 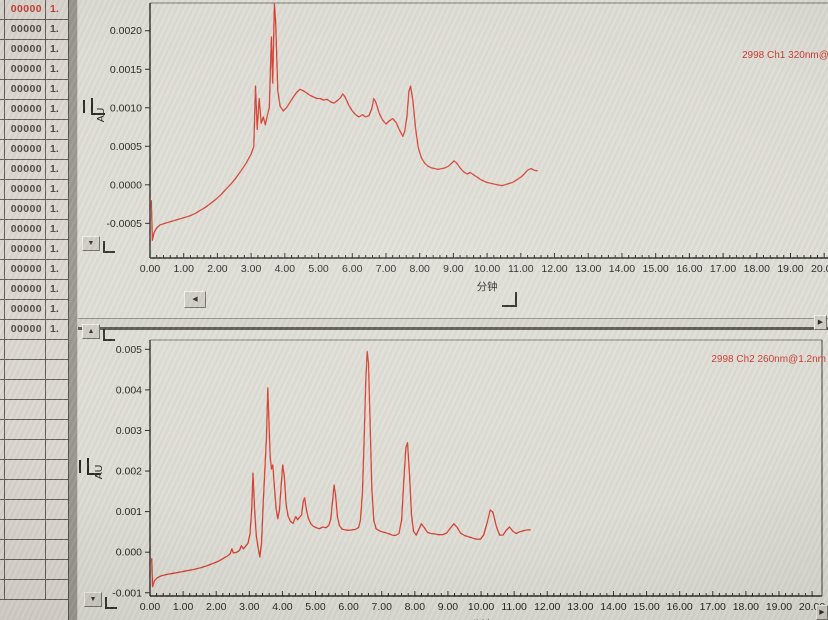 I want to click on x-tick-label: 6.00, so click(x=348, y=607).